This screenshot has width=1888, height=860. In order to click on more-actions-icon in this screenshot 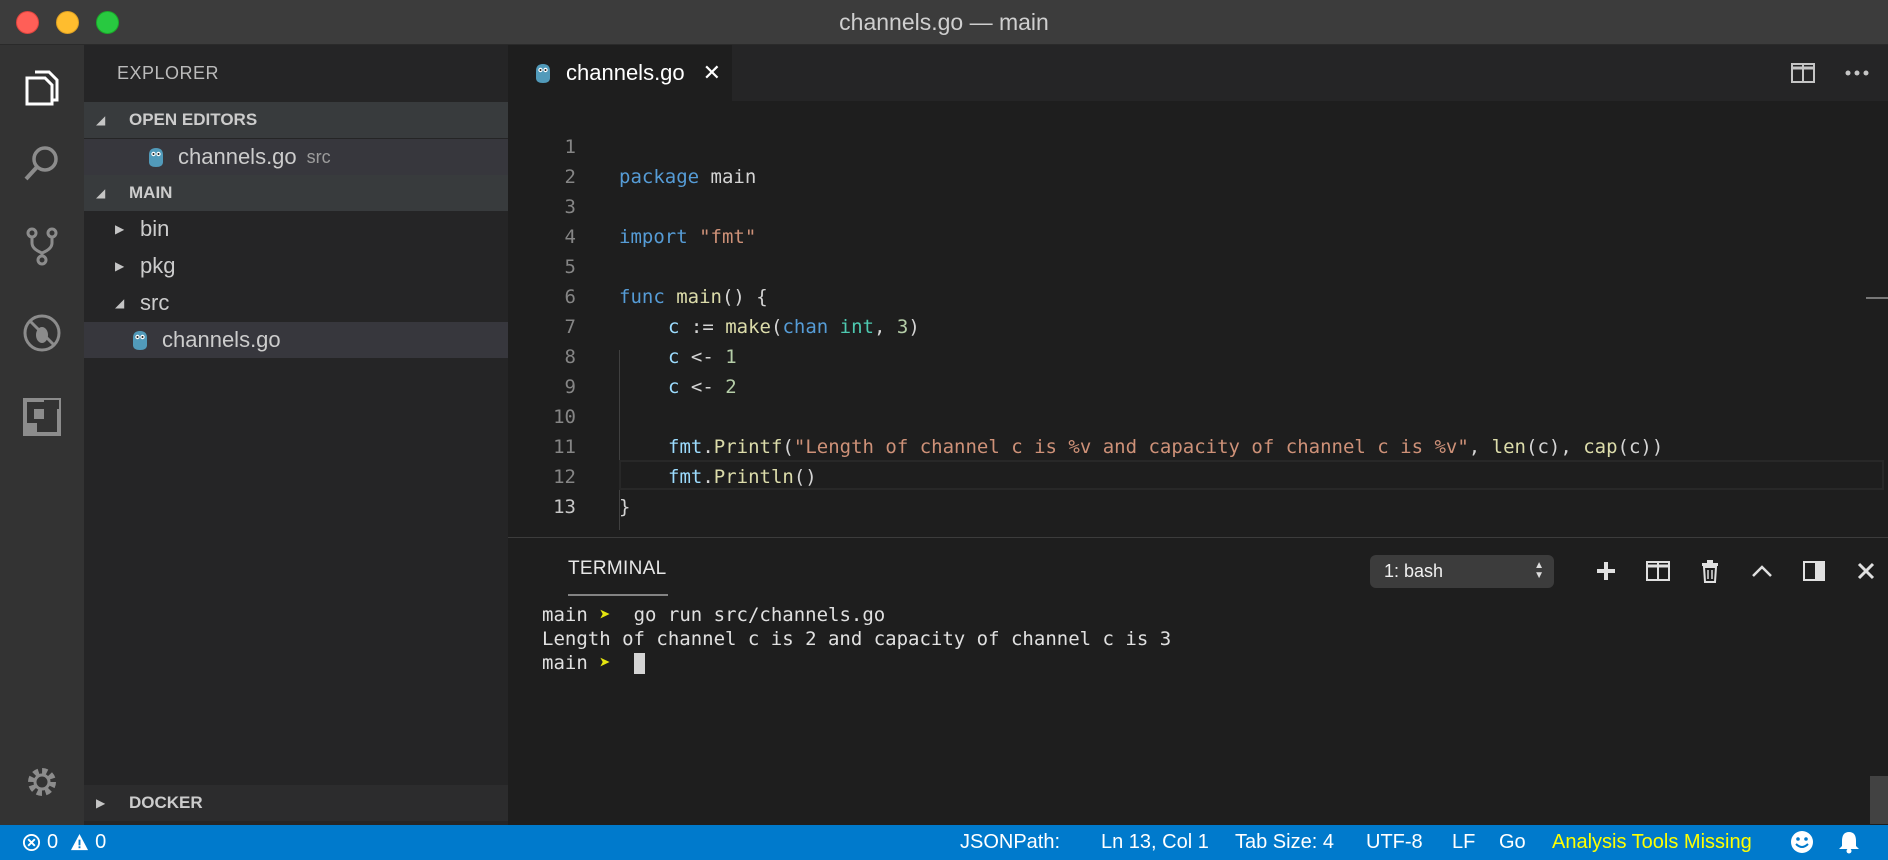, I will do `click(1857, 73)`.